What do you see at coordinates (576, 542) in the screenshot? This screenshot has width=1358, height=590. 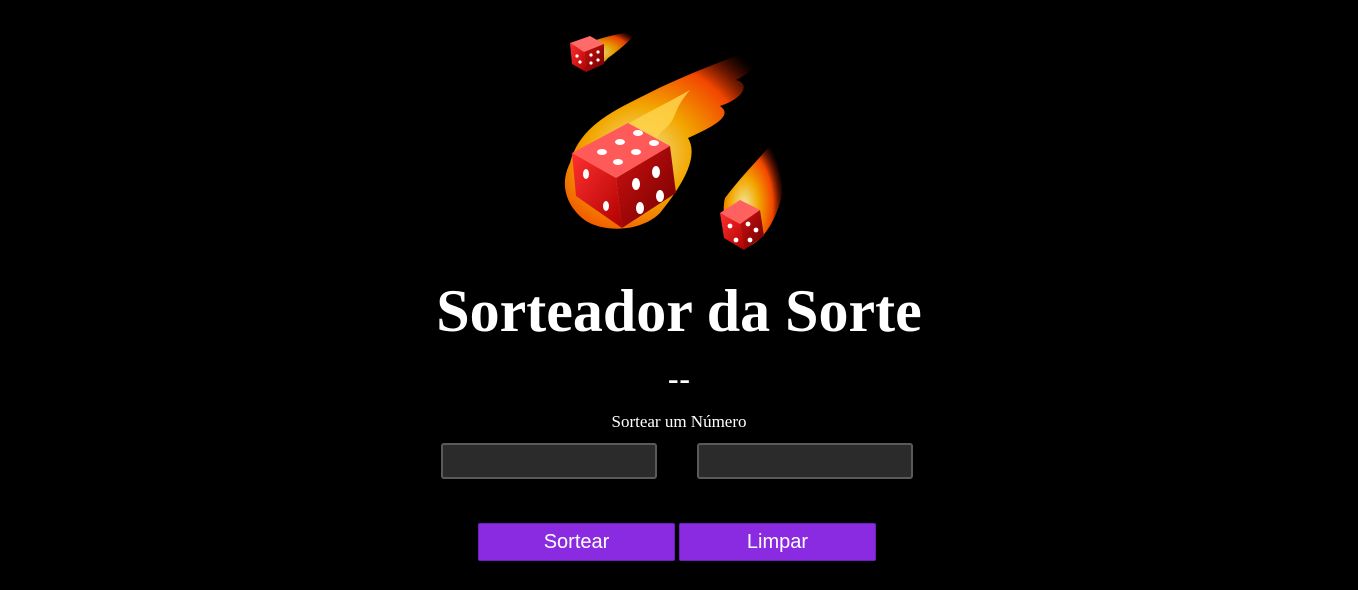 I see `draw-button: Sortear` at bounding box center [576, 542].